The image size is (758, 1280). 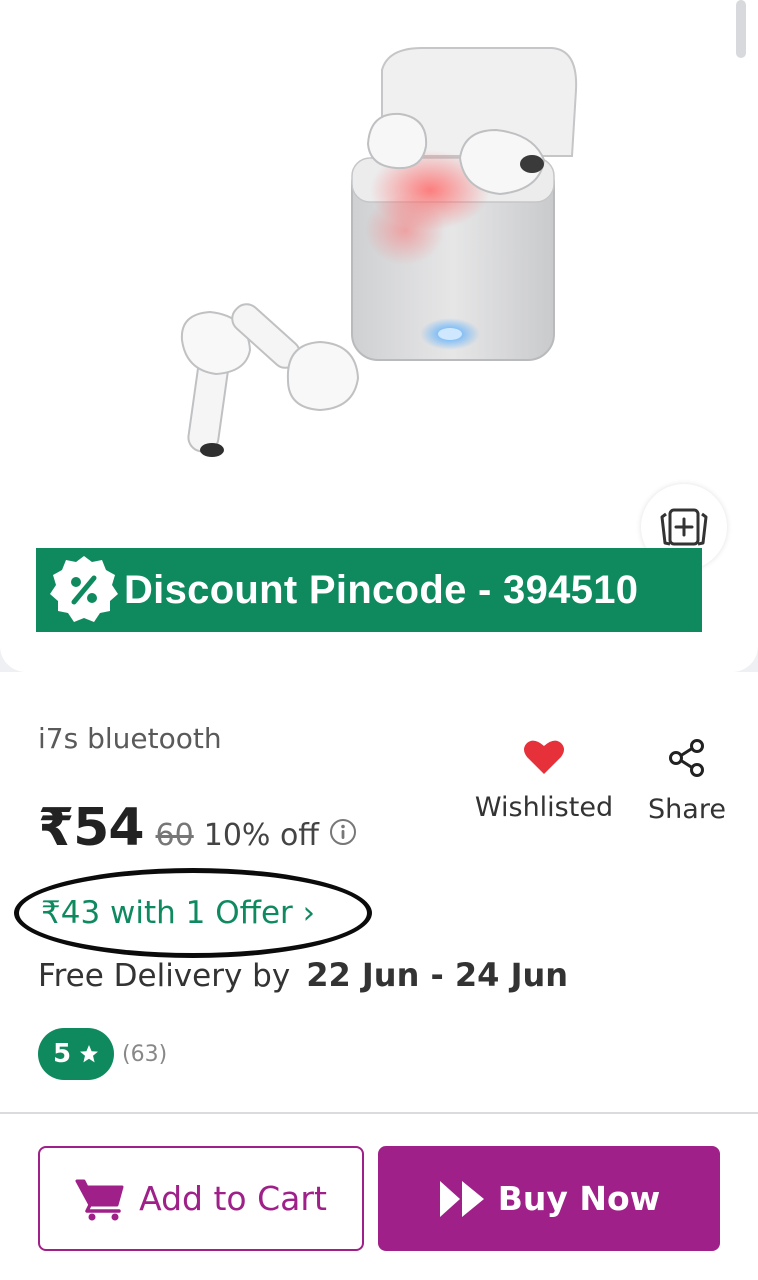 I want to click on compare-icon, so click(x=684, y=527).